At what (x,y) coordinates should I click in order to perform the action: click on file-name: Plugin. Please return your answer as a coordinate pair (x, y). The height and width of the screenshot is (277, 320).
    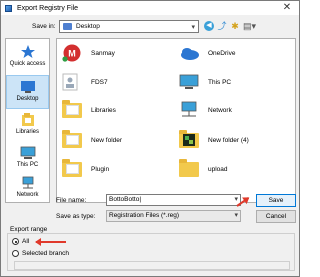
    Looking at the image, I should click on (100, 169).